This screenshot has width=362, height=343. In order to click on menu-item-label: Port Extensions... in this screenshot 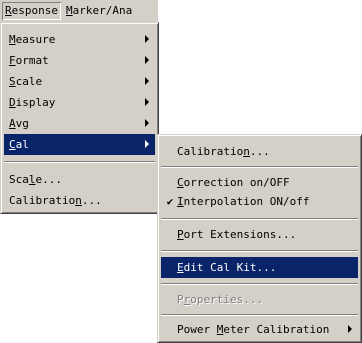, I will do `click(237, 234)`.